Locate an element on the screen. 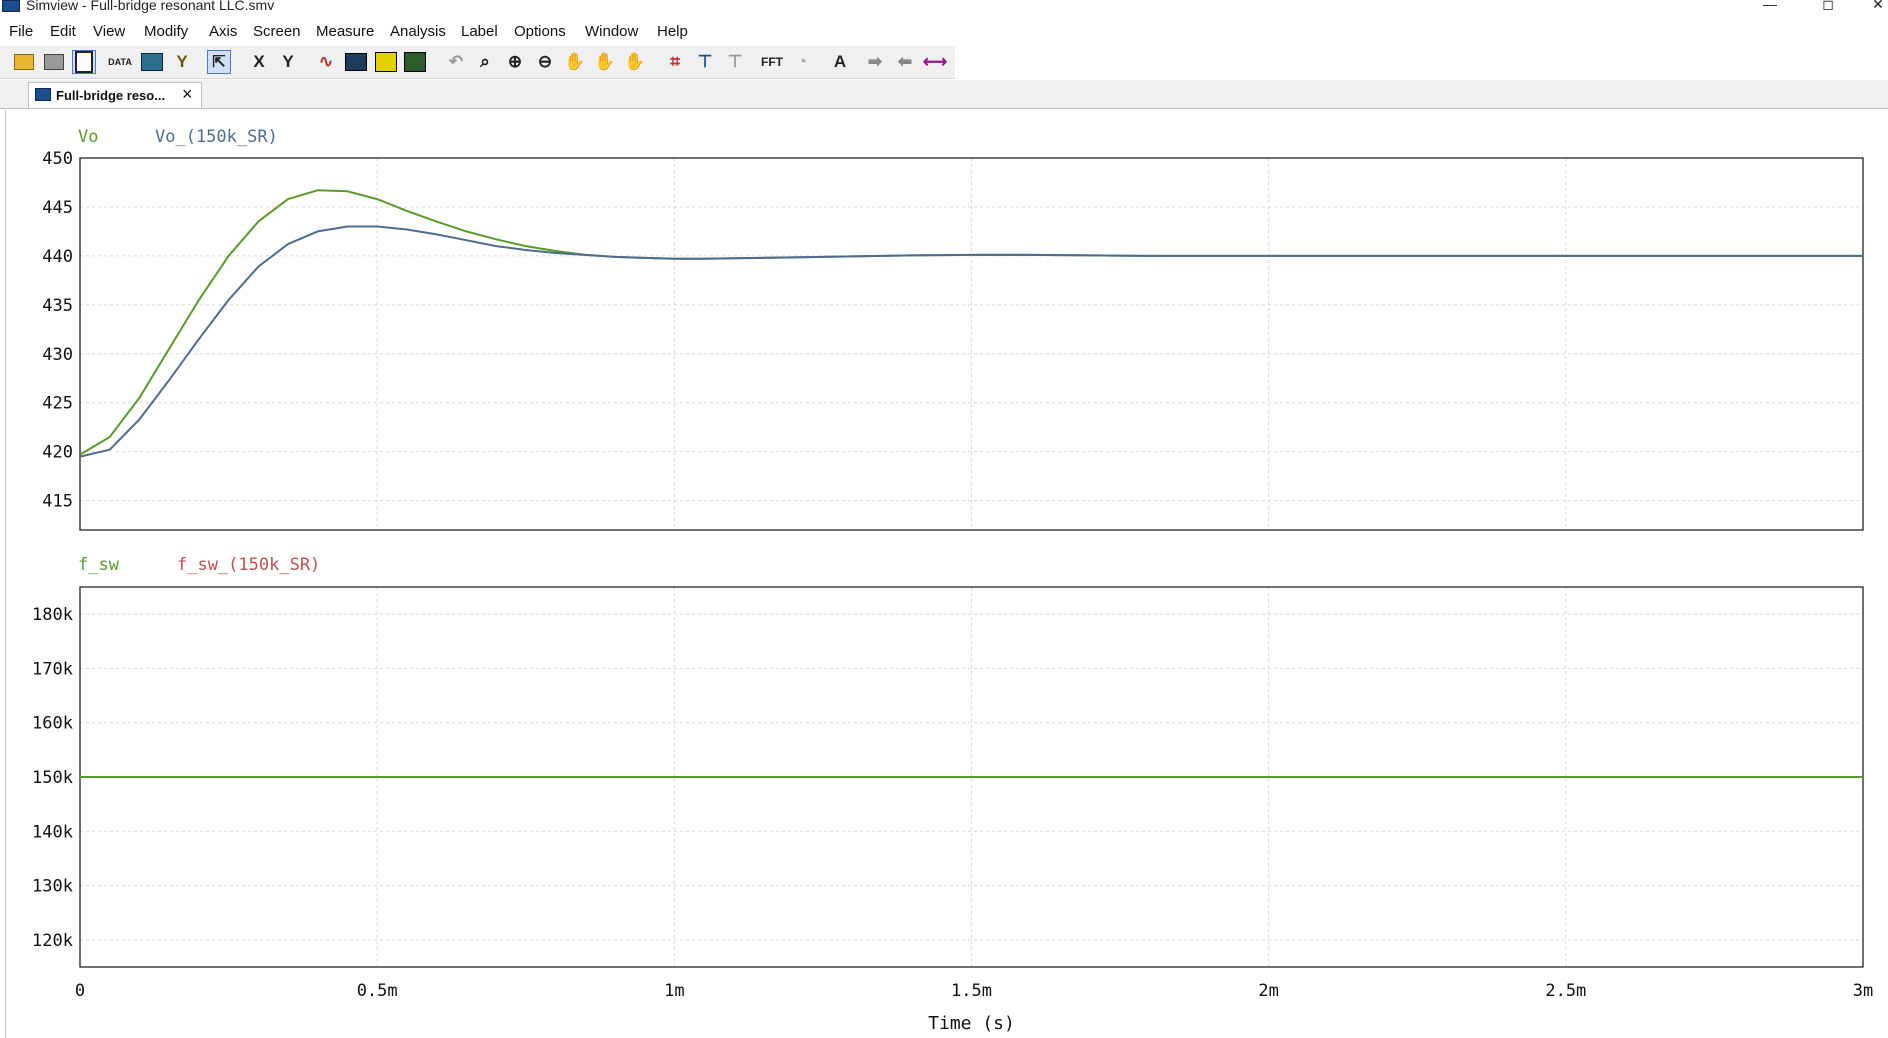  y-tick-label: 140k is located at coordinates (52, 832).